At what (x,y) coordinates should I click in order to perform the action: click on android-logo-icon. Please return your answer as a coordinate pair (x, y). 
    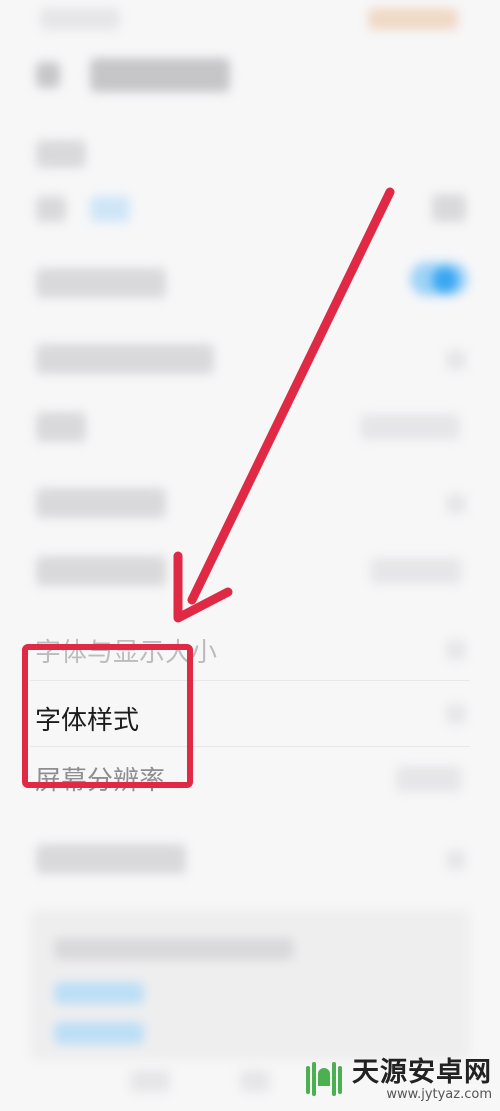
    Looking at the image, I should click on (324, 1079).